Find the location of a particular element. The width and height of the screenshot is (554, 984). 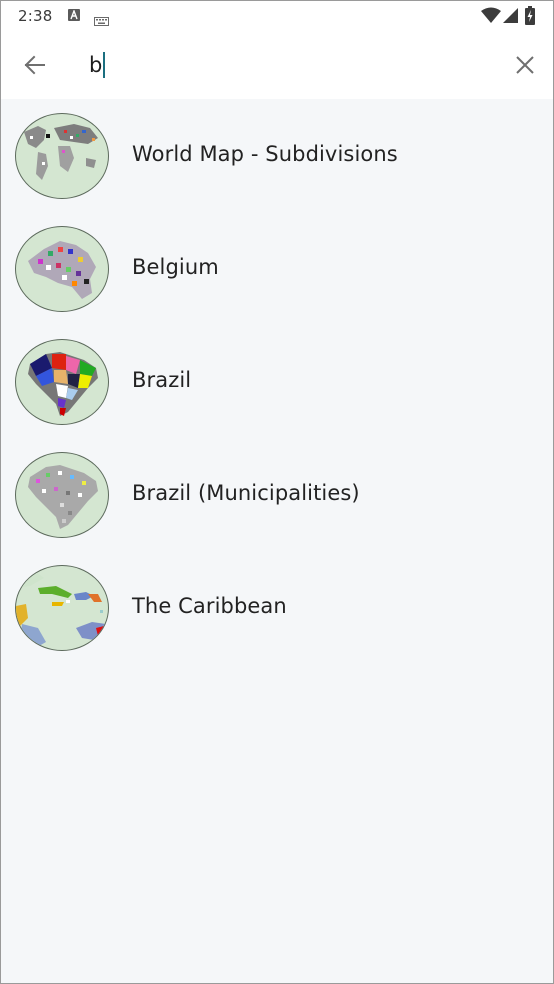

belgium-map-thumbnail is located at coordinates (62, 269).